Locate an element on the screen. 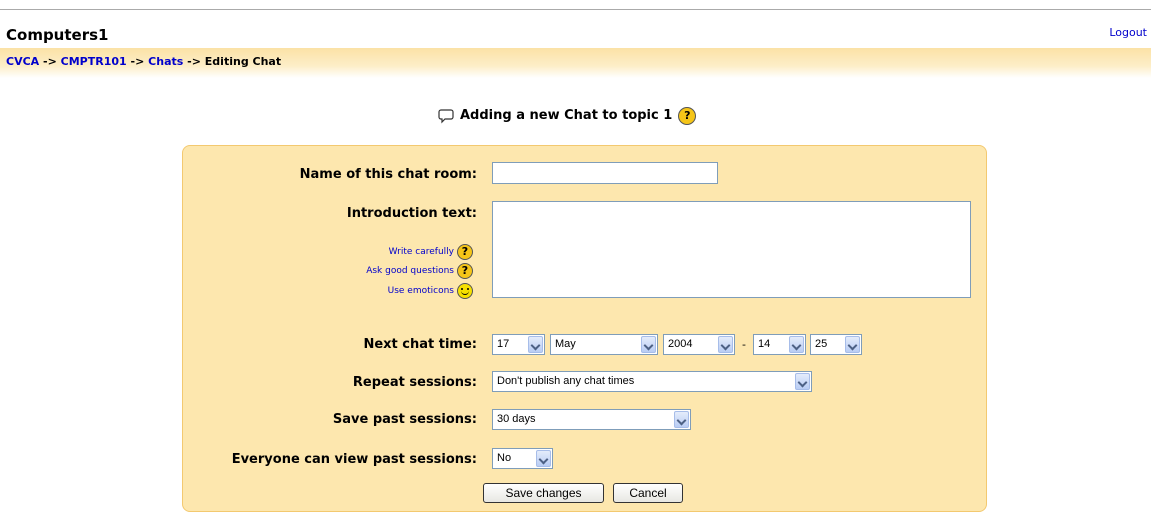  view-value: No is located at coordinates (504, 458).